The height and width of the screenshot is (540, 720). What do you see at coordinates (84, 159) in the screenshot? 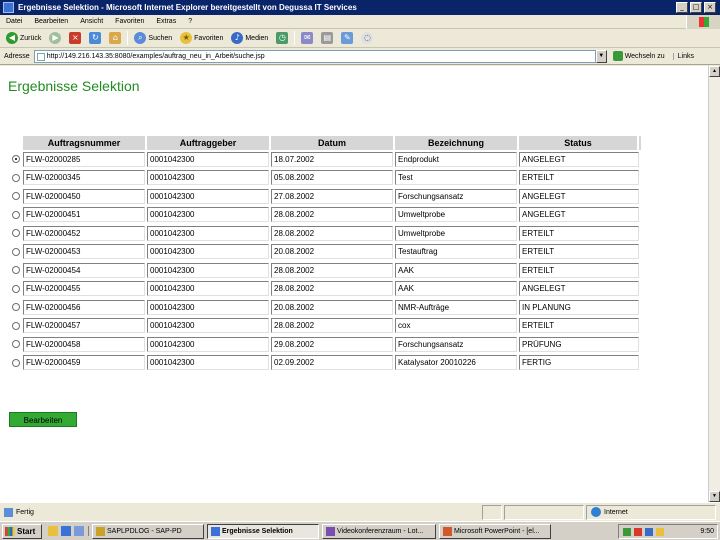
I see `cell-auftragsnummer: FLW-02000285` at bounding box center [84, 159].